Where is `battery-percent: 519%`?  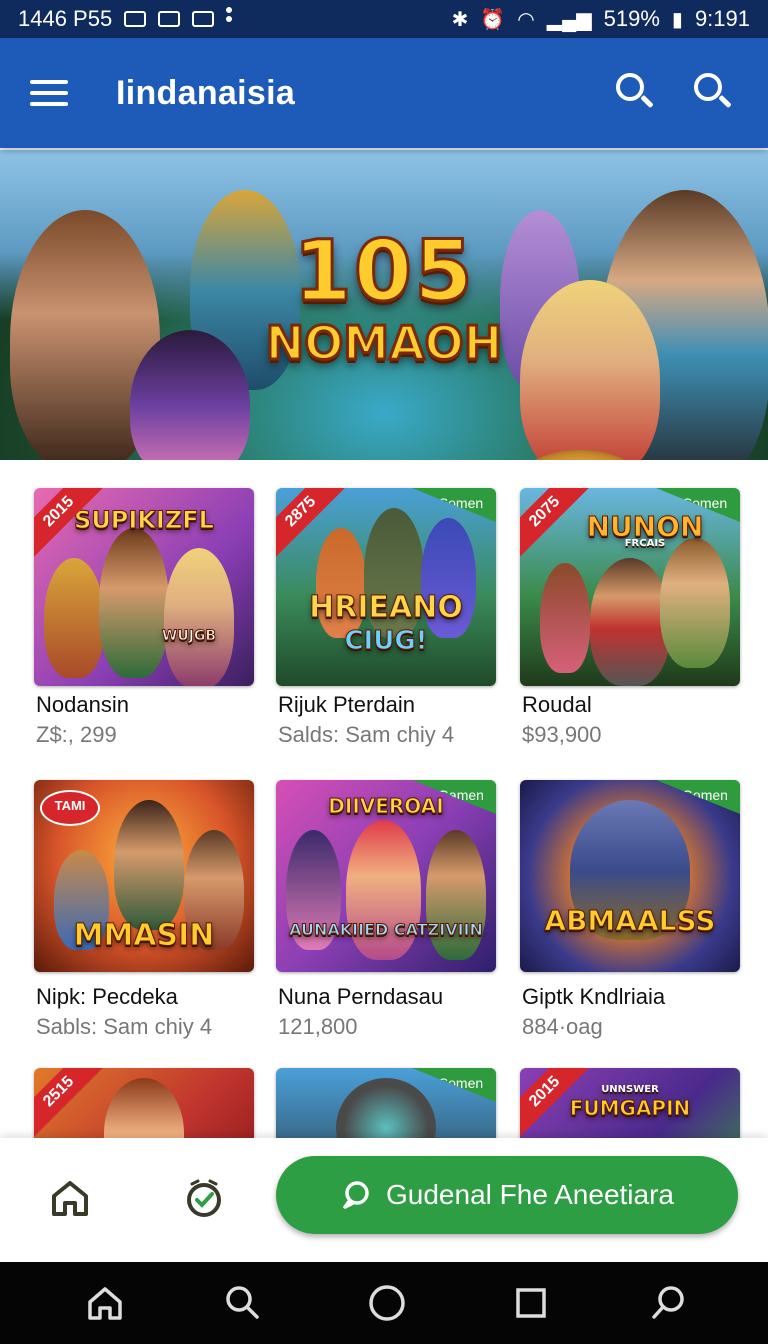 battery-percent: 519% is located at coordinates (631, 18).